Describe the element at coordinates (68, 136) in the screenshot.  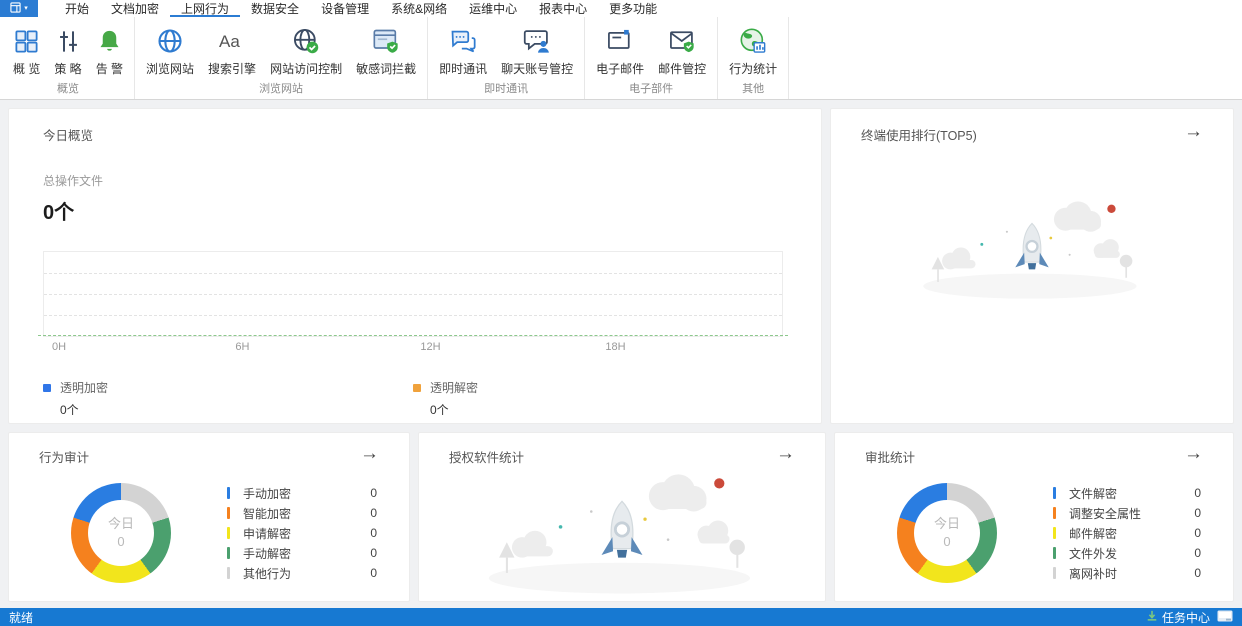
I see `card-title: 今日概览` at that location.